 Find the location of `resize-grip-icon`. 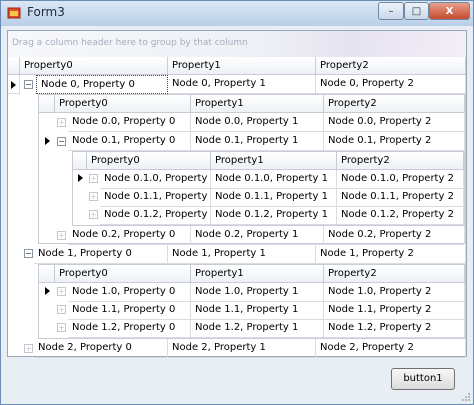

resize-grip-icon is located at coordinates (466, 397).